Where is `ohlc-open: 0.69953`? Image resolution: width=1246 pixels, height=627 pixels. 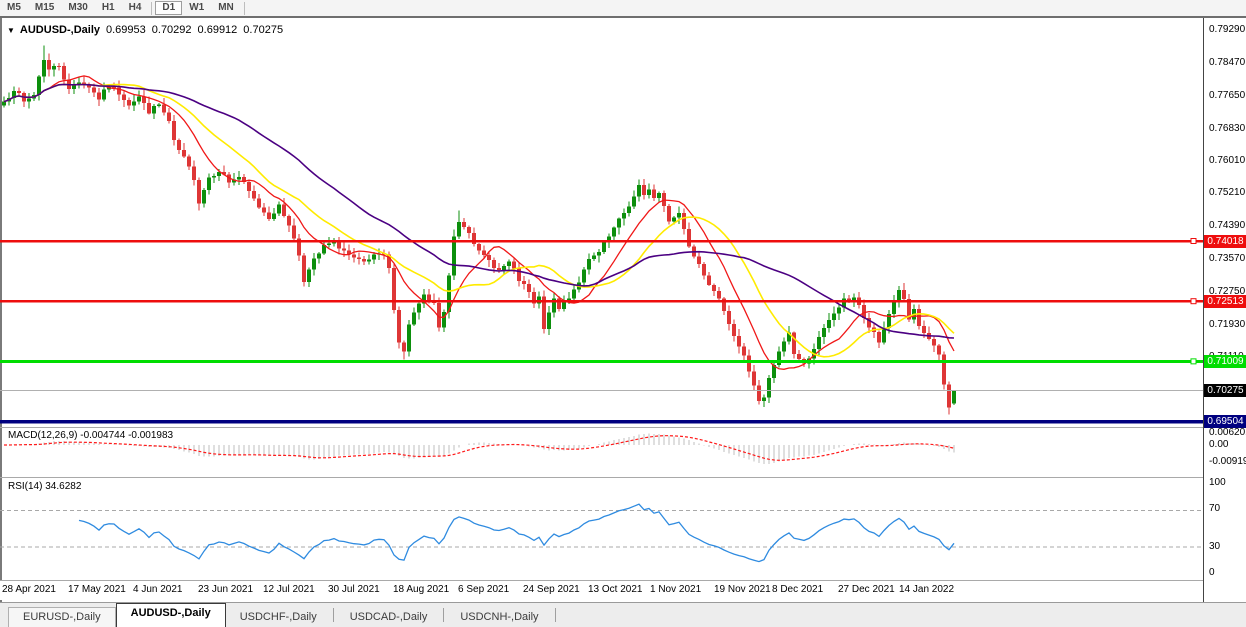
ohlc-open: 0.69953 is located at coordinates (126, 30).